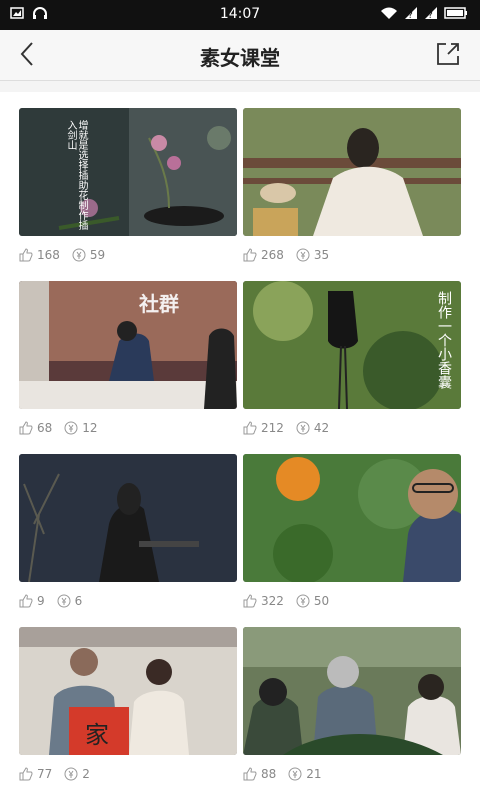 The image size is (480, 800). I want to click on view-count: 2, so click(86, 774).